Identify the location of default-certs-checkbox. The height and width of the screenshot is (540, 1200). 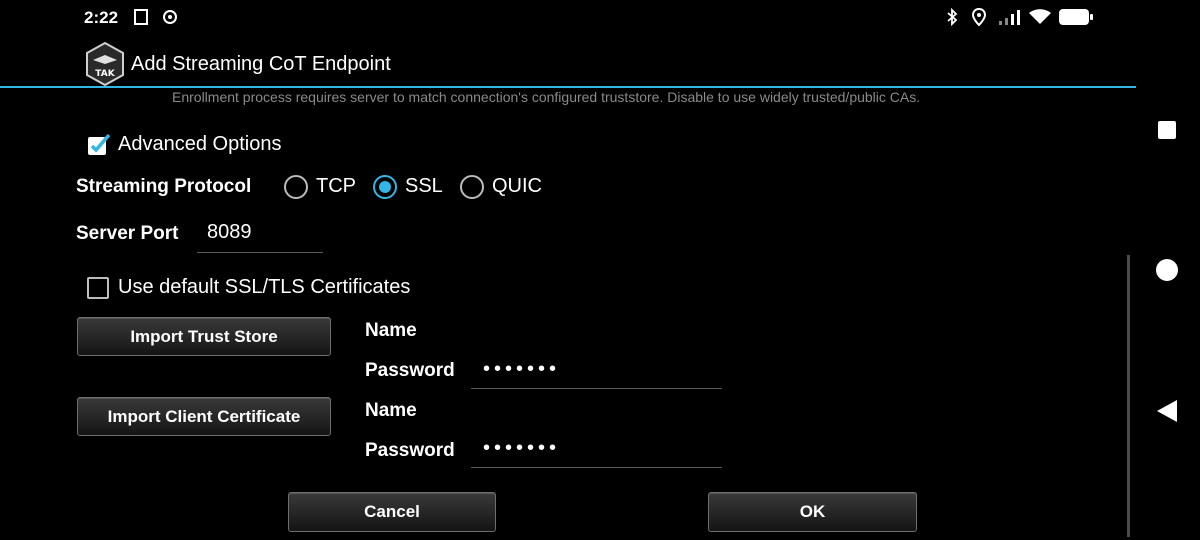
(98, 288).